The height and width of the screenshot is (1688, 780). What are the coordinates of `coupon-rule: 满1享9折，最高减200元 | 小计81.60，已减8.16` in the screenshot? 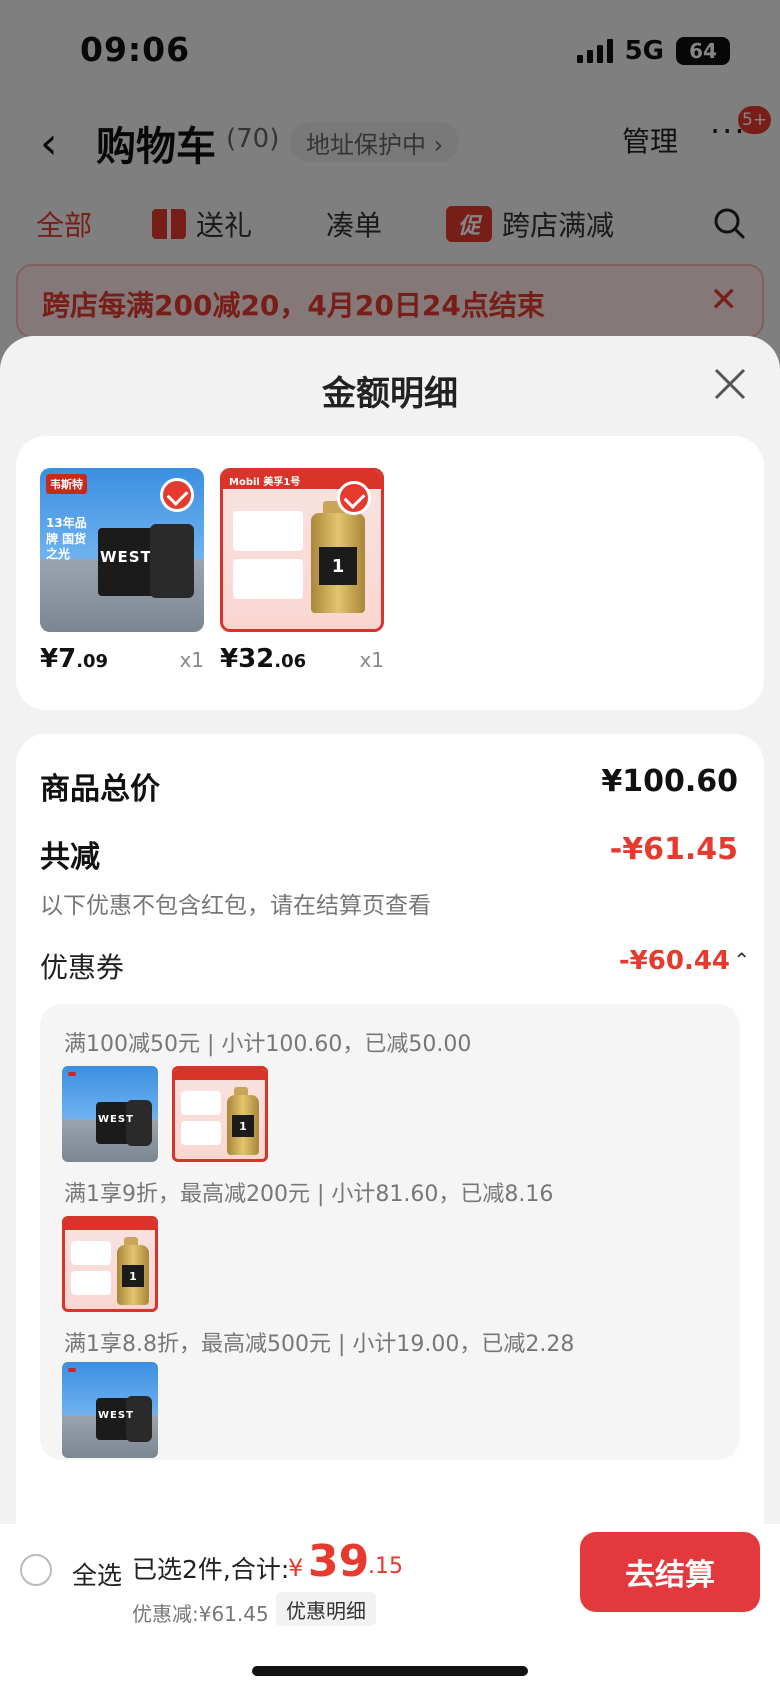 It's located at (309, 1194).